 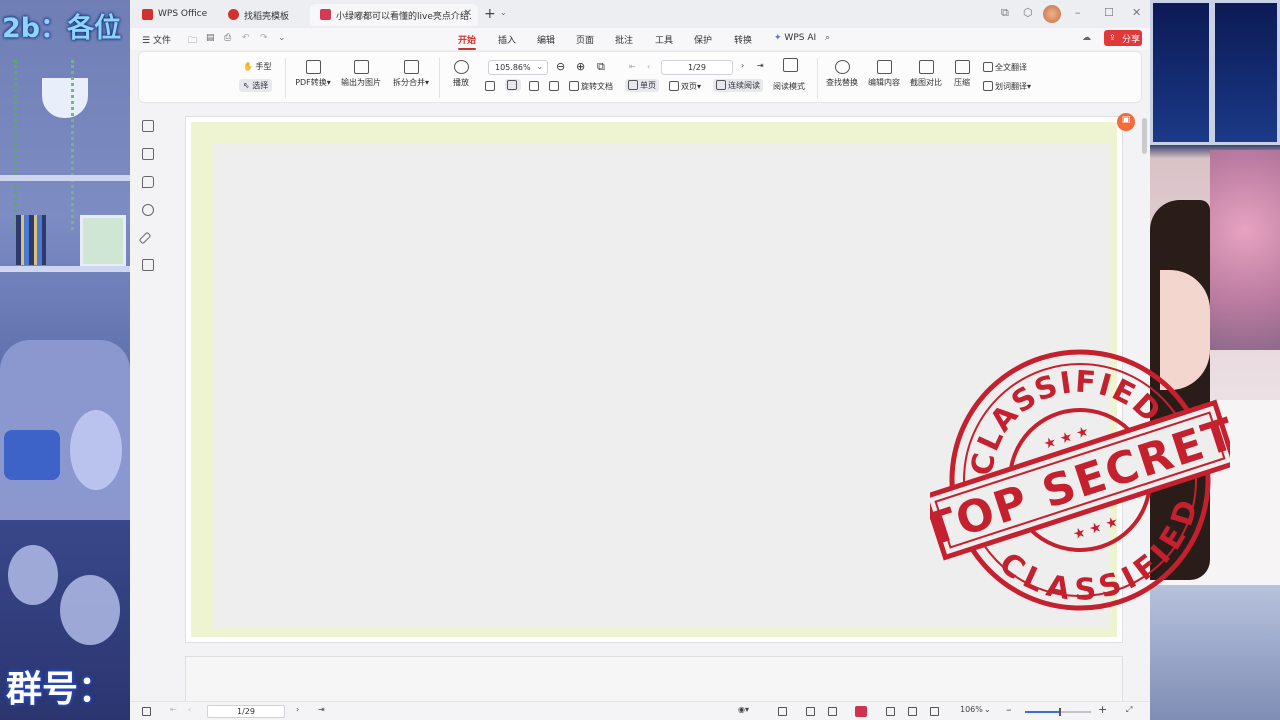 What do you see at coordinates (738, 85) in the screenshot?
I see `continuous-reading-button: 连续阅读` at bounding box center [738, 85].